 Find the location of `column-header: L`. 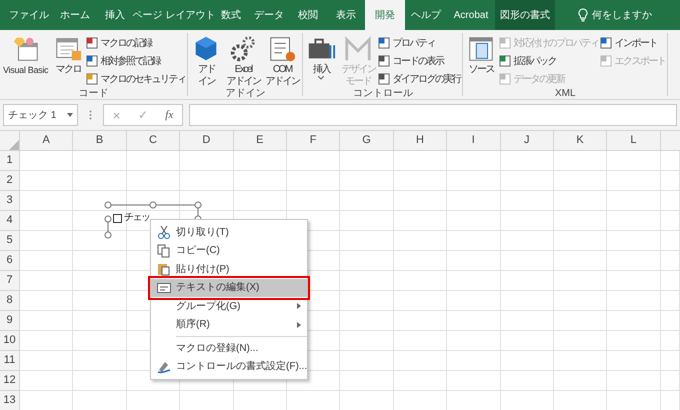

column-header: L is located at coordinates (634, 141).